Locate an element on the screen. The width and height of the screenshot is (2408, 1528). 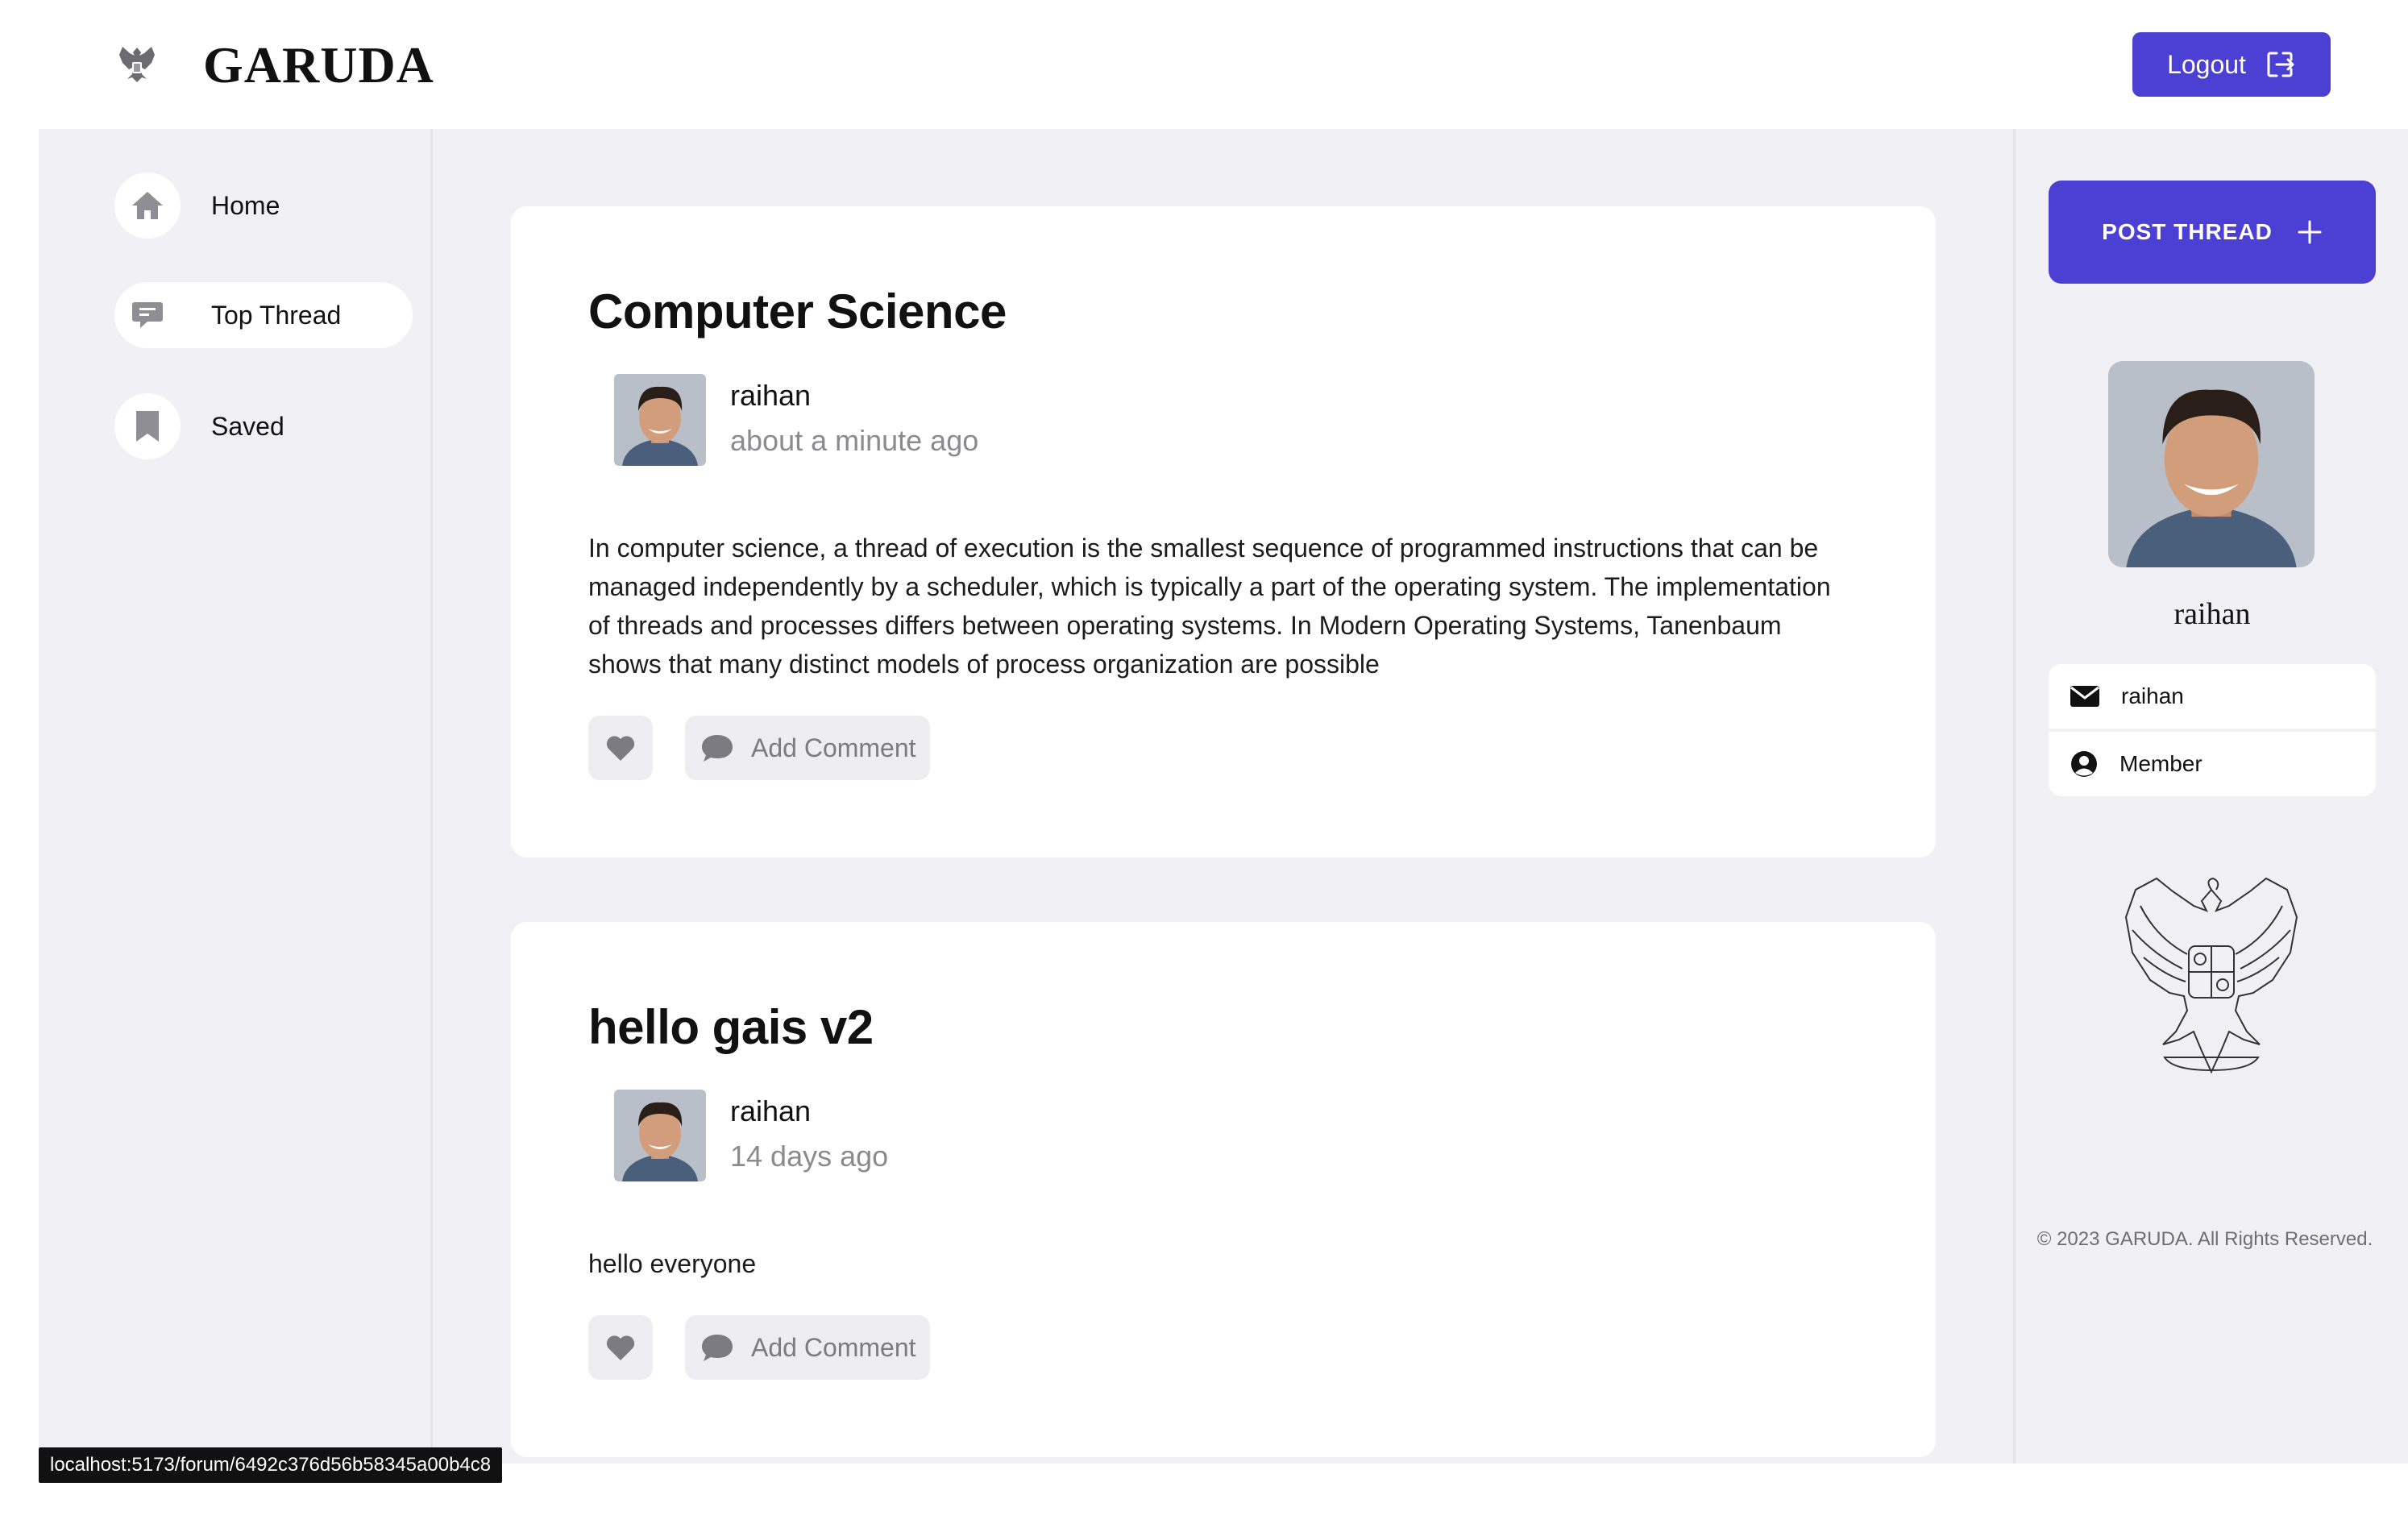
home-icon is located at coordinates (148, 205).